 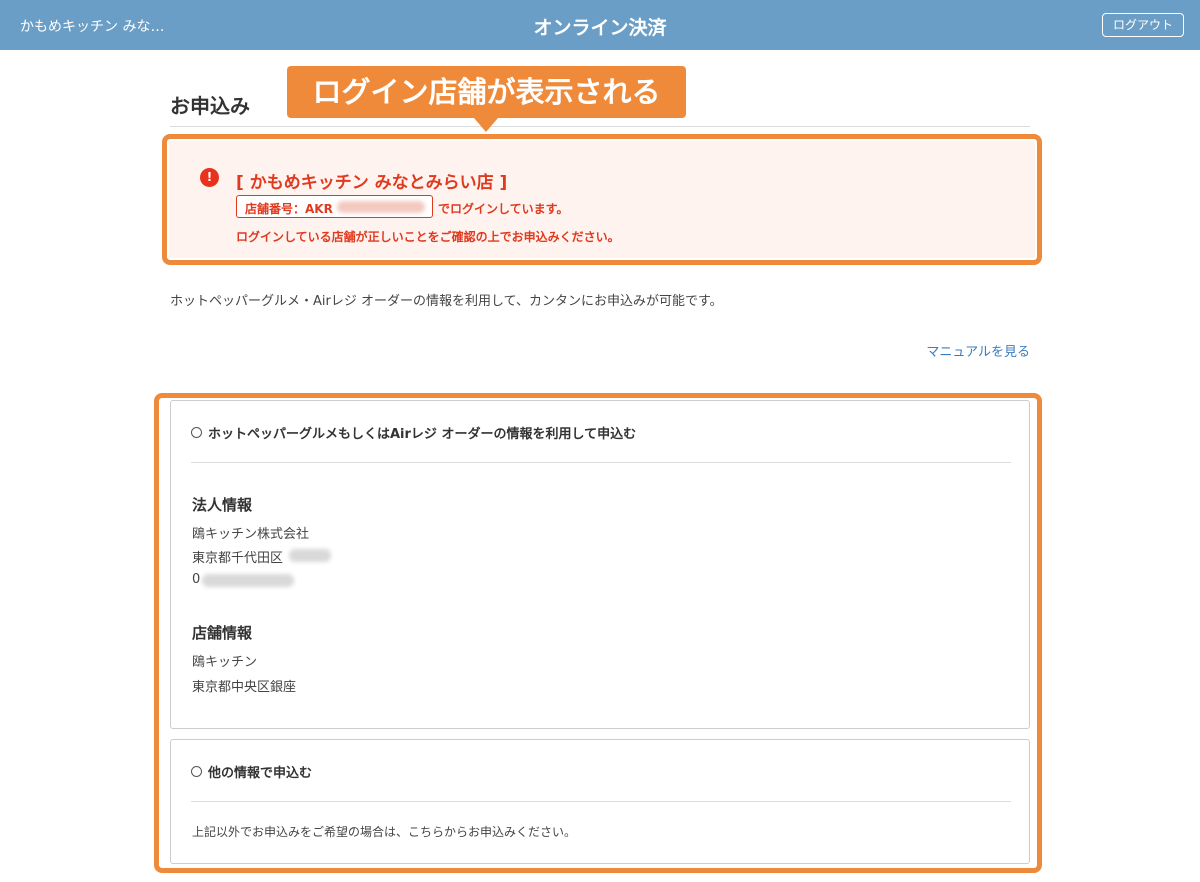 What do you see at coordinates (486, 125) in the screenshot?
I see `annotation-callout-tail` at bounding box center [486, 125].